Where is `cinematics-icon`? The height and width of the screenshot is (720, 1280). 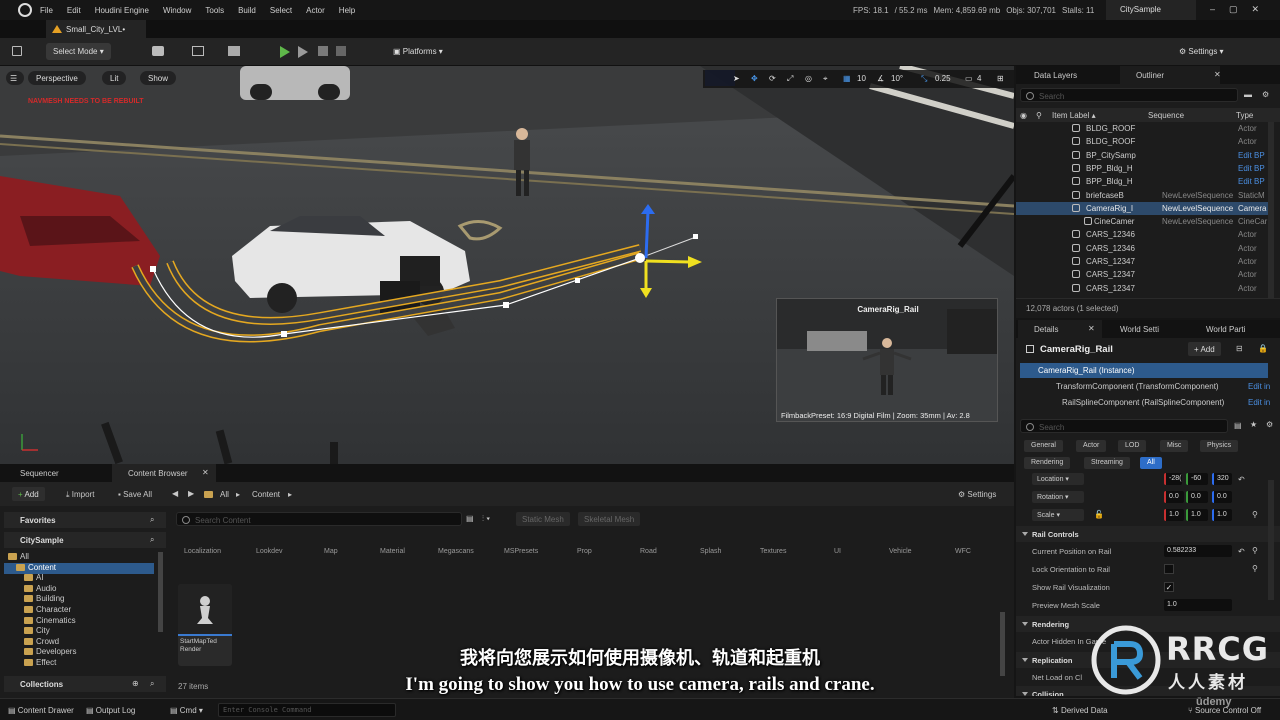
cinematics-icon is located at coordinates (234, 51).